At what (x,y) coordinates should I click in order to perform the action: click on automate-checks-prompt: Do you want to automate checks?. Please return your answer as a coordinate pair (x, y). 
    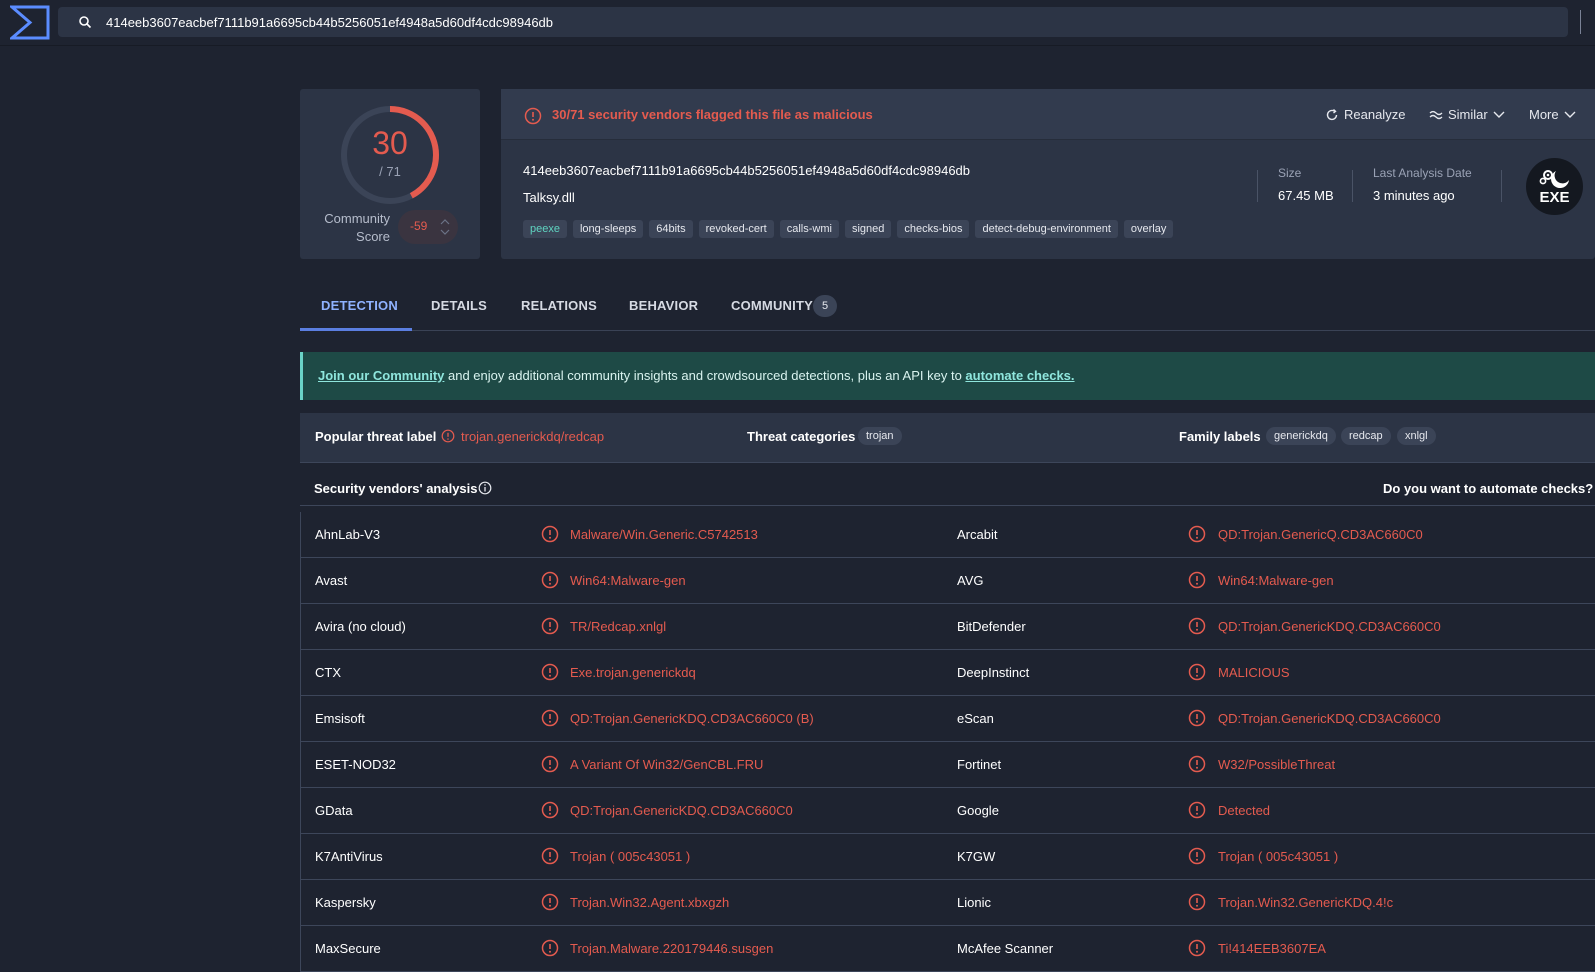
    Looking at the image, I should click on (1488, 488).